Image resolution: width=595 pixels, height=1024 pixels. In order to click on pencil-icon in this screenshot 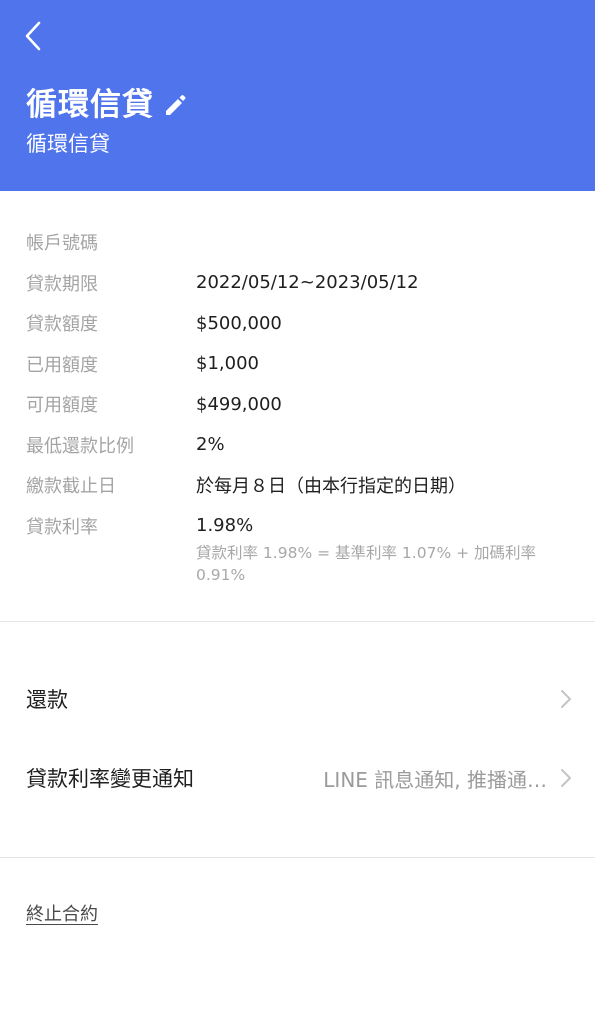, I will do `click(175, 105)`.